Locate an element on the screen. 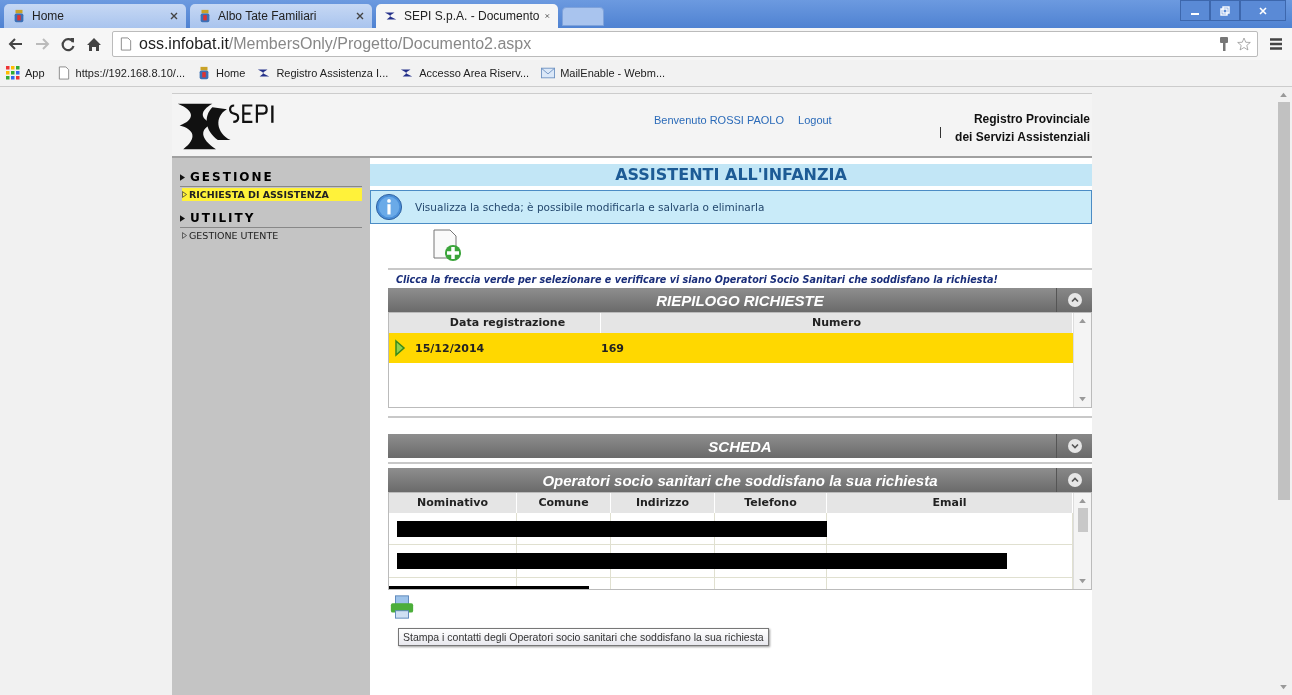 Image resolution: width=1292 pixels, height=695 pixels. bookmark-label: App is located at coordinates (35, 73).